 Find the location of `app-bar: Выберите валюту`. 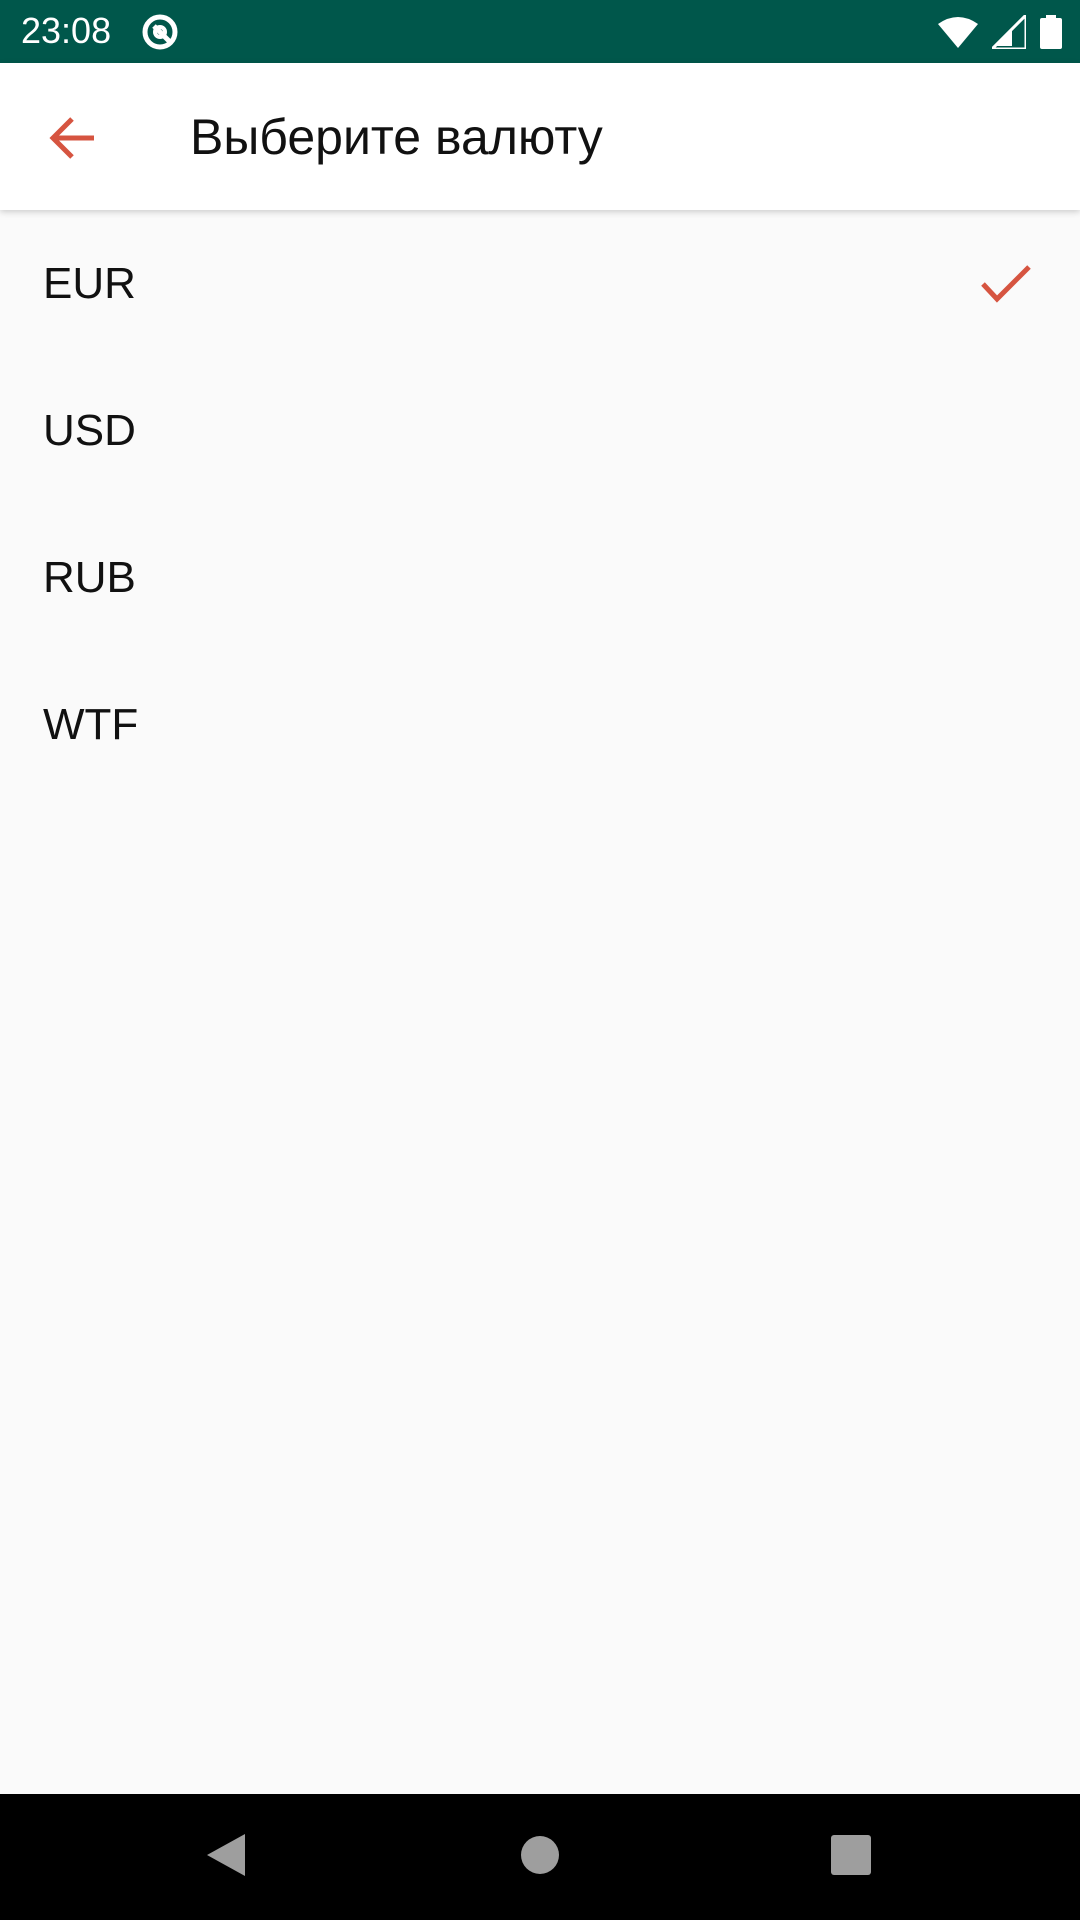

app-bar: Выберите валюту is located at coordinates (540, 136).